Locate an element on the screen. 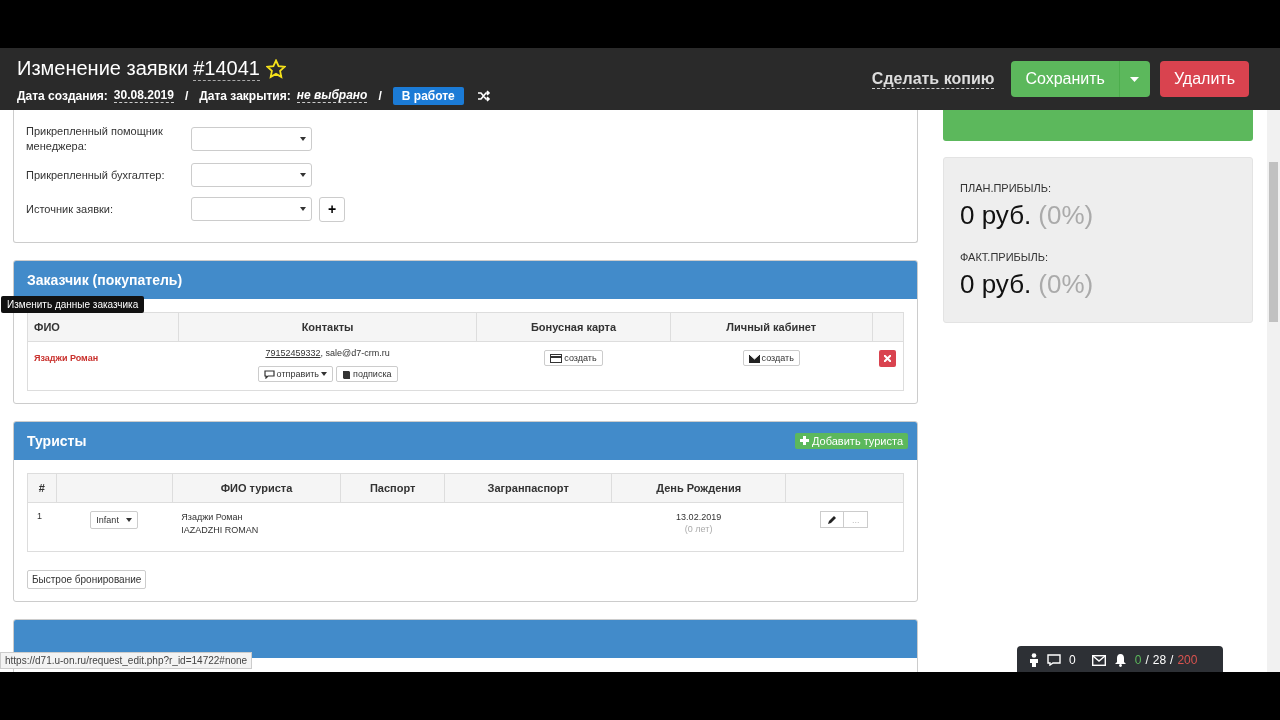 This screenshot has width=1280, height=720. create-card-button: создать is located at coordinates (573, 358).